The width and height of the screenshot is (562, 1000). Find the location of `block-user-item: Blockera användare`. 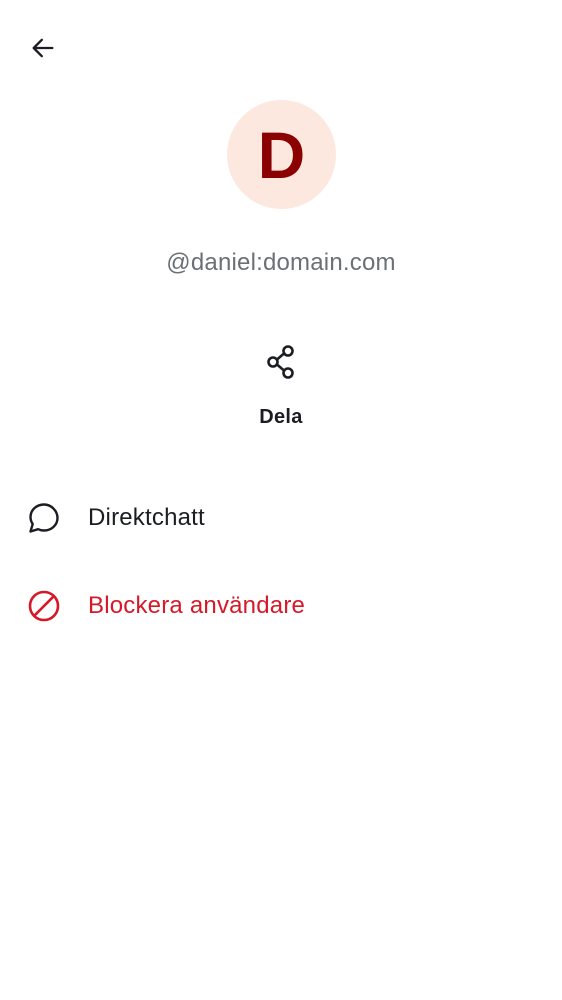

block-user-item: Blockera användare is located at coordinates (281, 606).